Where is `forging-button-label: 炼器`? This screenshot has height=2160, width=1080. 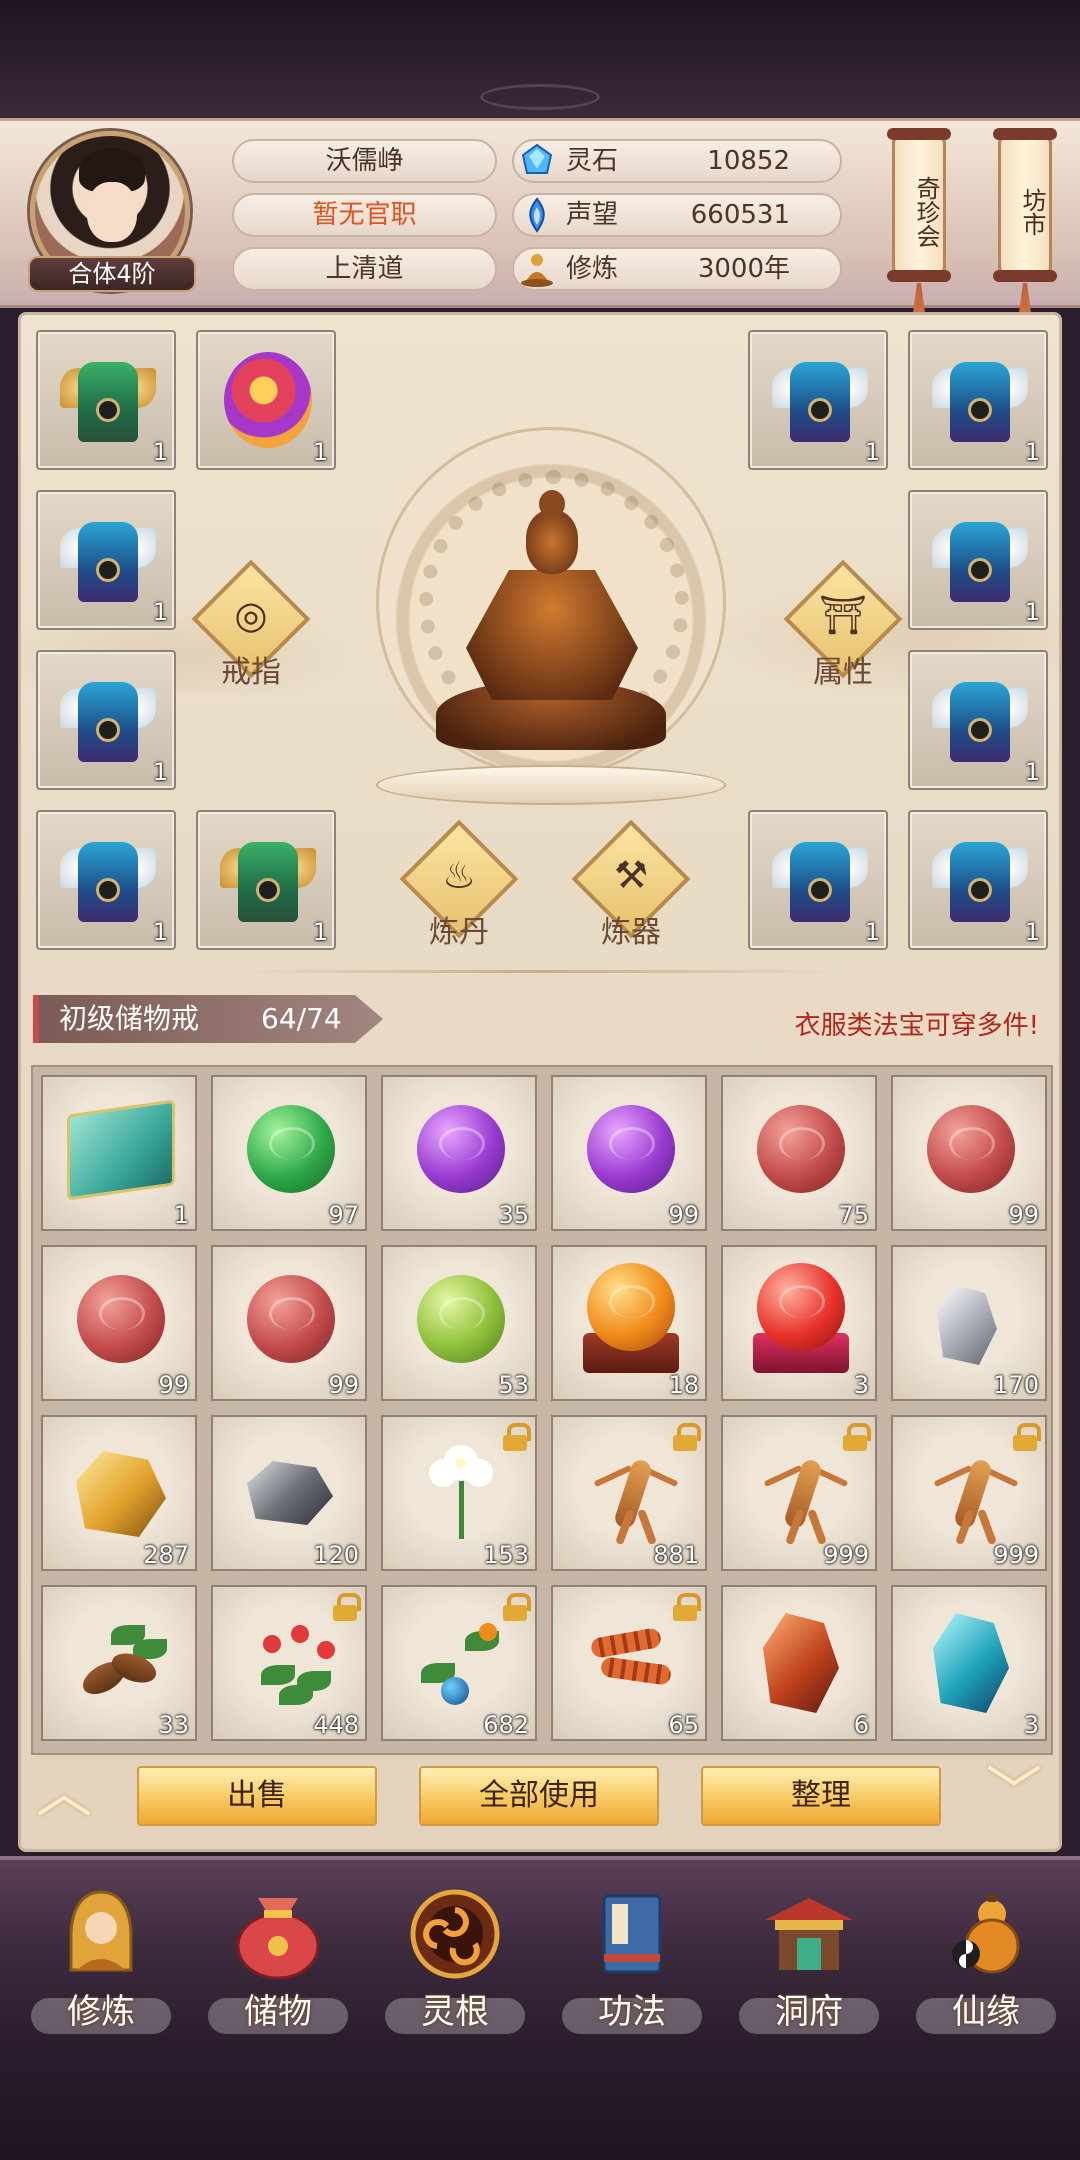
forging-button-label: 炼器 is located at coordinates (631, 932).